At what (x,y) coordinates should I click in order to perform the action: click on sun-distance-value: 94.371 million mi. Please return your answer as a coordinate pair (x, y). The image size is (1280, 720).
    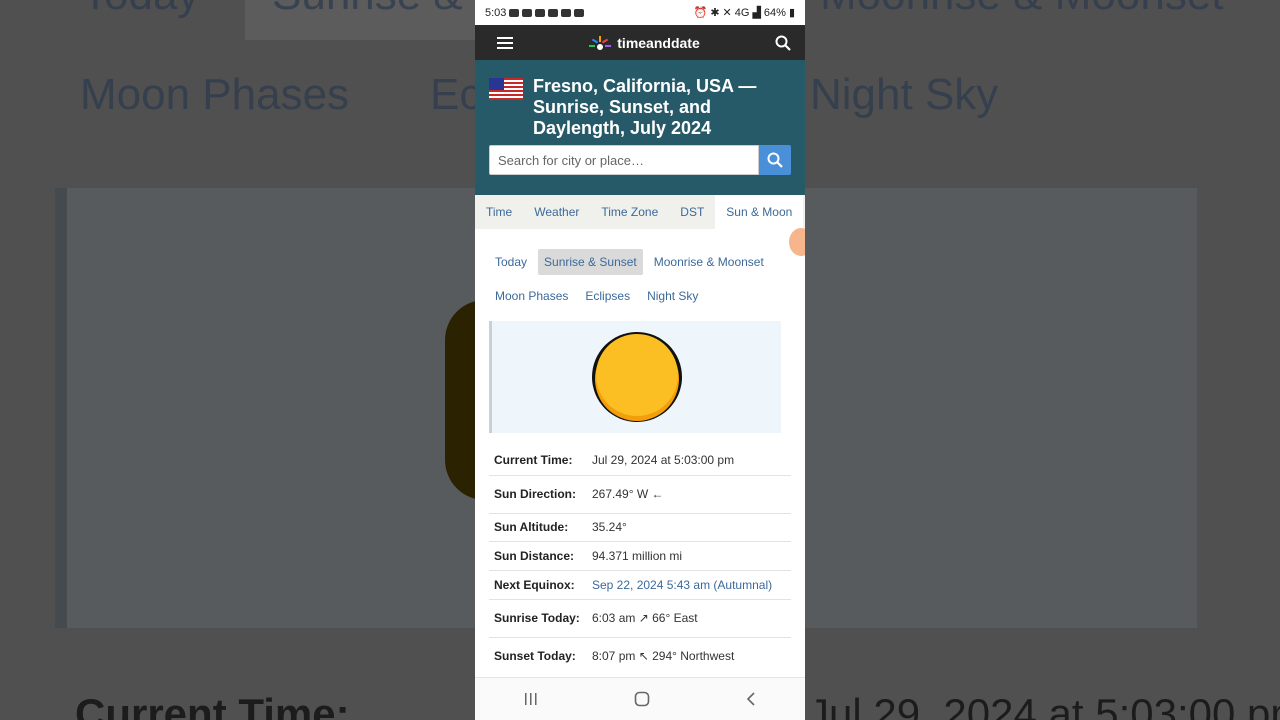
    Looking at the image, I should click on (689, 556).